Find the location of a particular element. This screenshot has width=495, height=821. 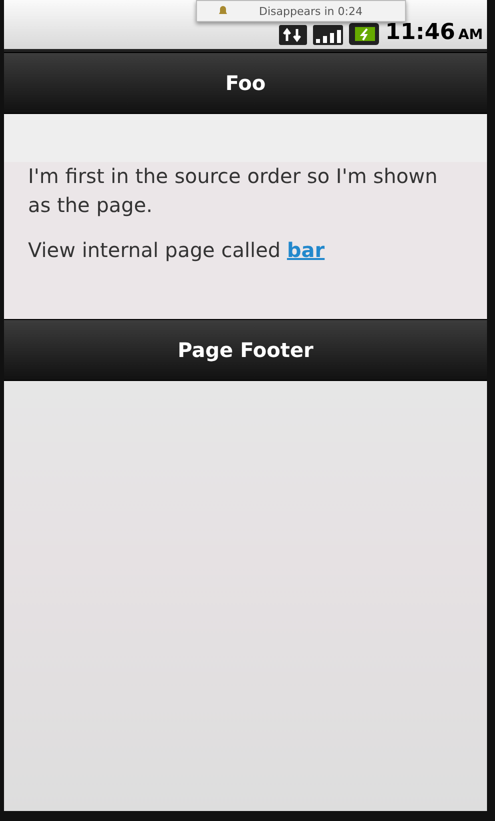

bar-link: bar is located at coordinates (305, 250).